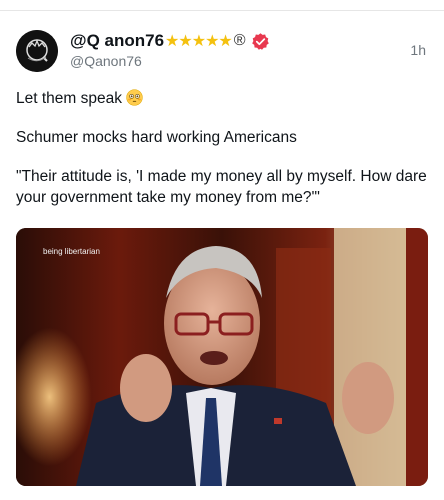 The image size is (444, 500). What do you see at coordinates (260, 41) in the screenshot?
I see `verified-badge-icon` at bounding box center [260, 41].